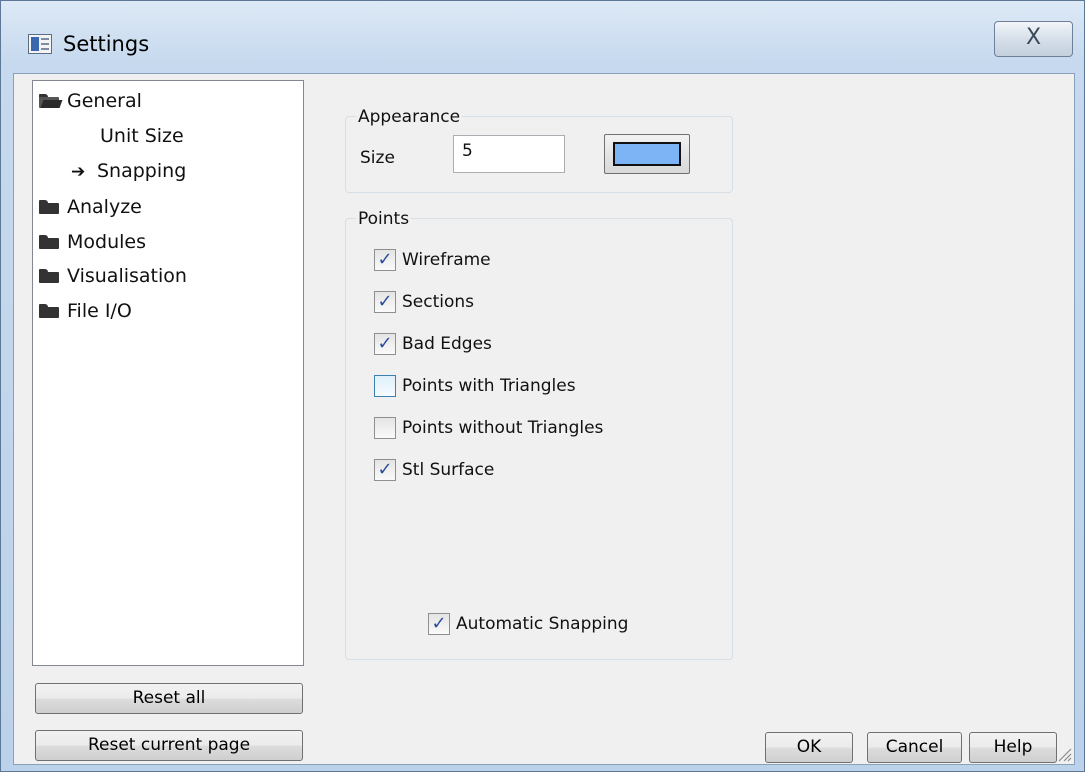  I want to click on window-title: Settings, so click(106, 44).